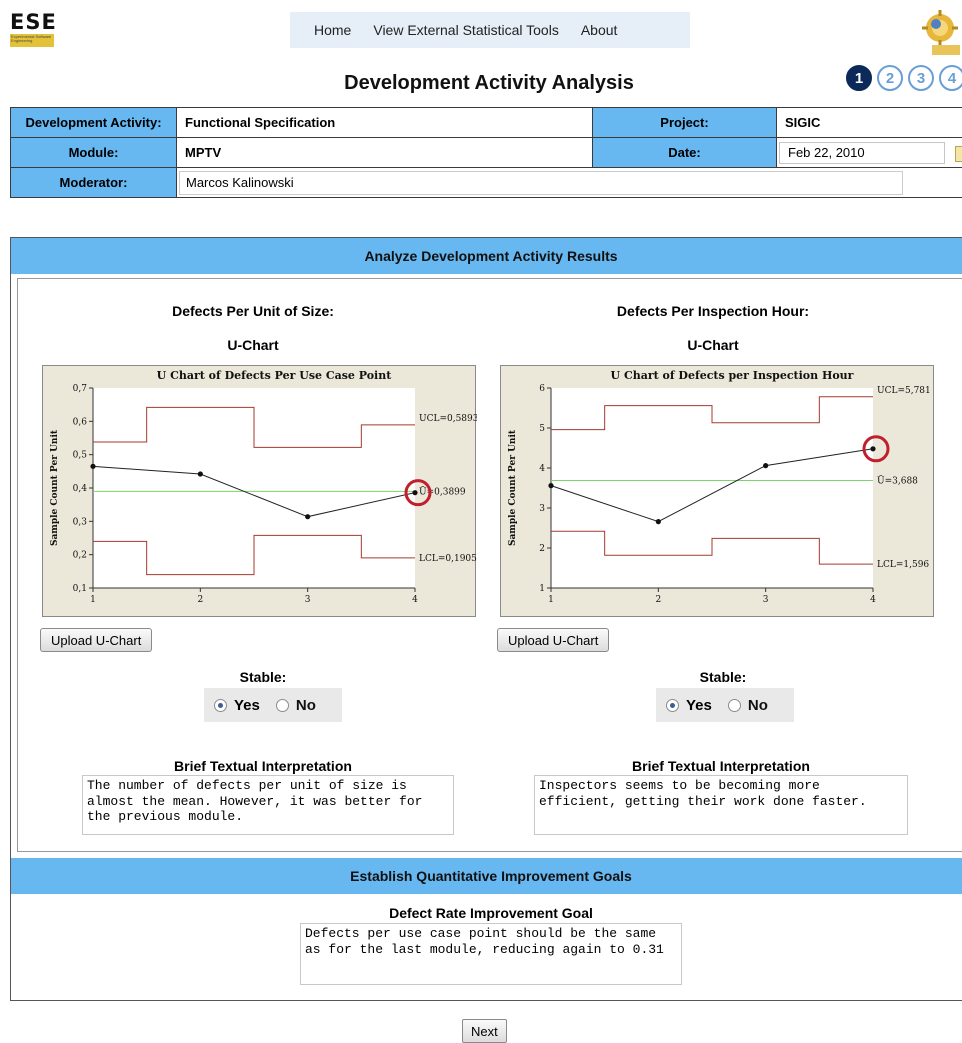 The width and height of the screenshot is (962, 1043). What do you see at coordinates (903, 565) in the screenshot?
I see `lcl-label: LCL=1,596` at bounding box center [903, 565].